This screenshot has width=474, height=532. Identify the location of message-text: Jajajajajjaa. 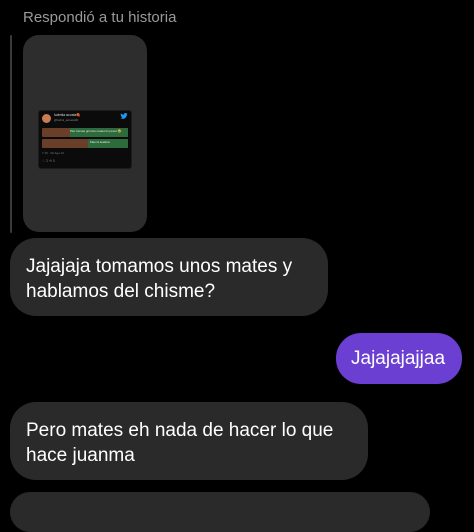
(398, 358).